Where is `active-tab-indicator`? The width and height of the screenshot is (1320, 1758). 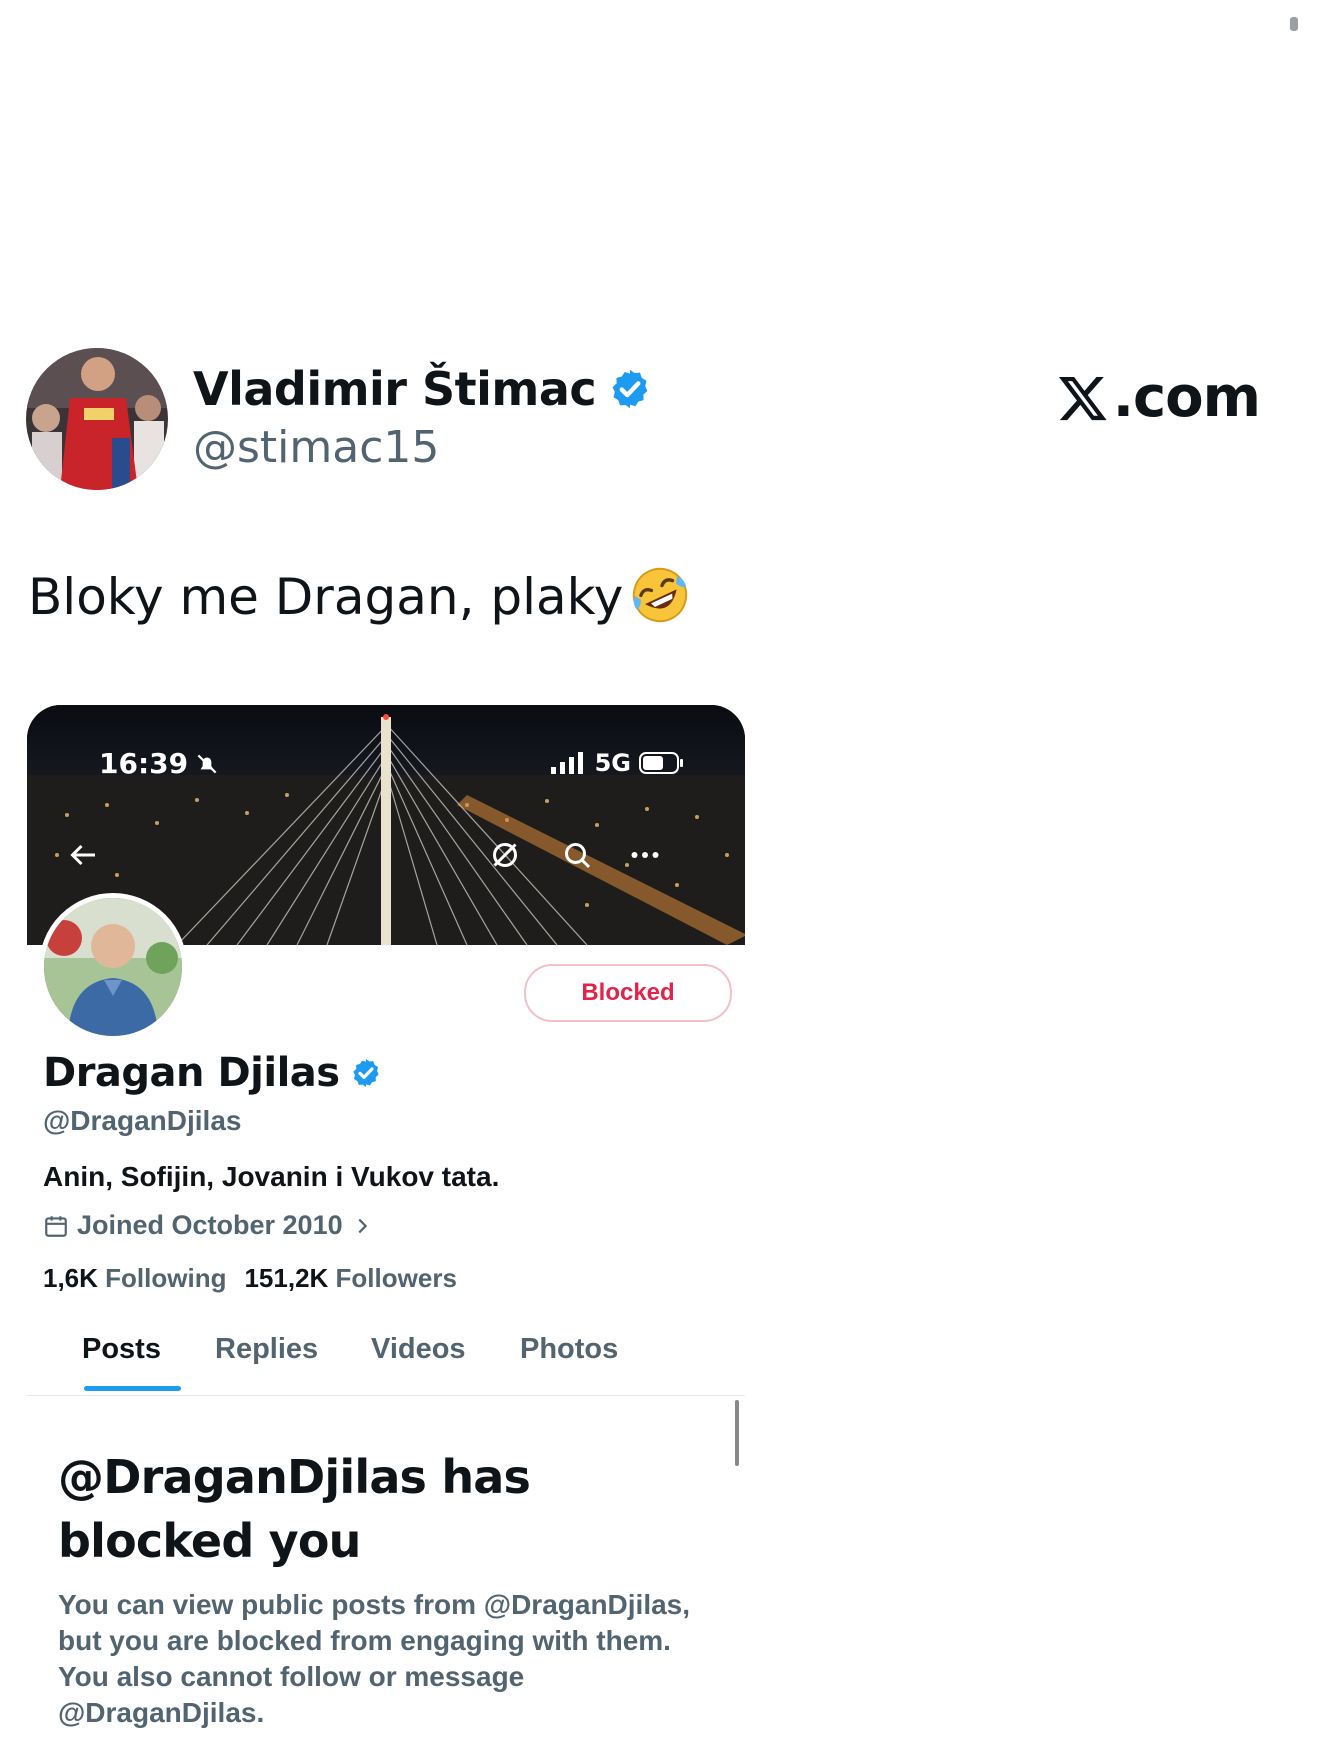 active-tab-indicator is located at coordinates (132, 1388).